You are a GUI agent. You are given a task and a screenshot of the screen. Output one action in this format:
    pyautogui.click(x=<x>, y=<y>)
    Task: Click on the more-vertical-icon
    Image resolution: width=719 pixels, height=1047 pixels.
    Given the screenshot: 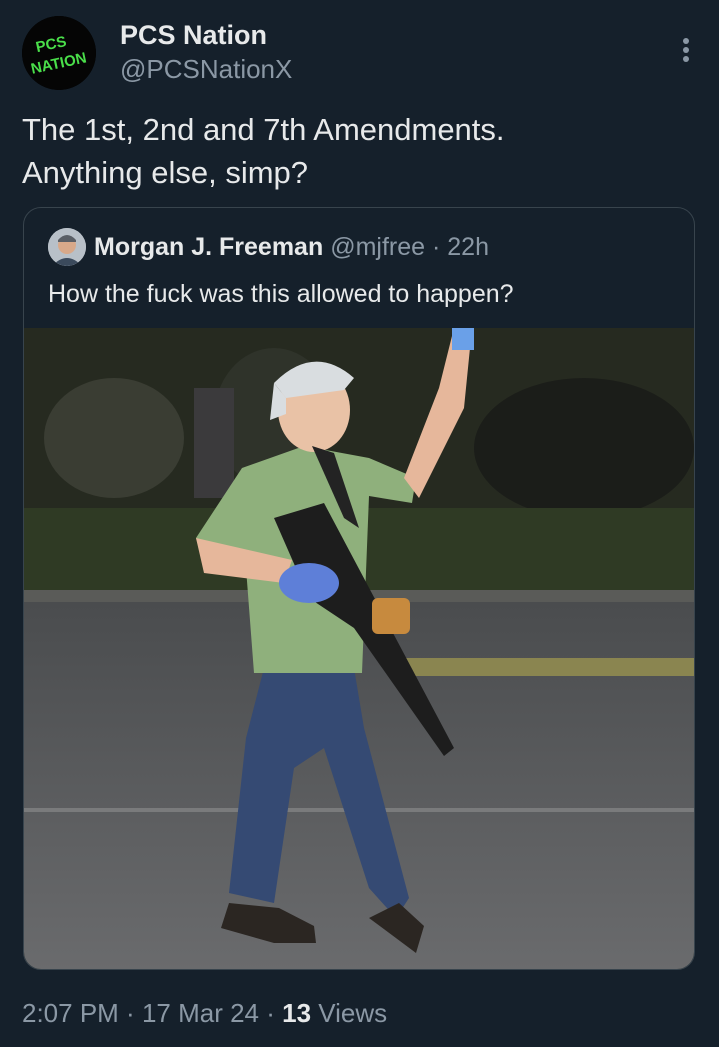 What is the action you would take?
    pyautogui.click(x=686, y=50)
    